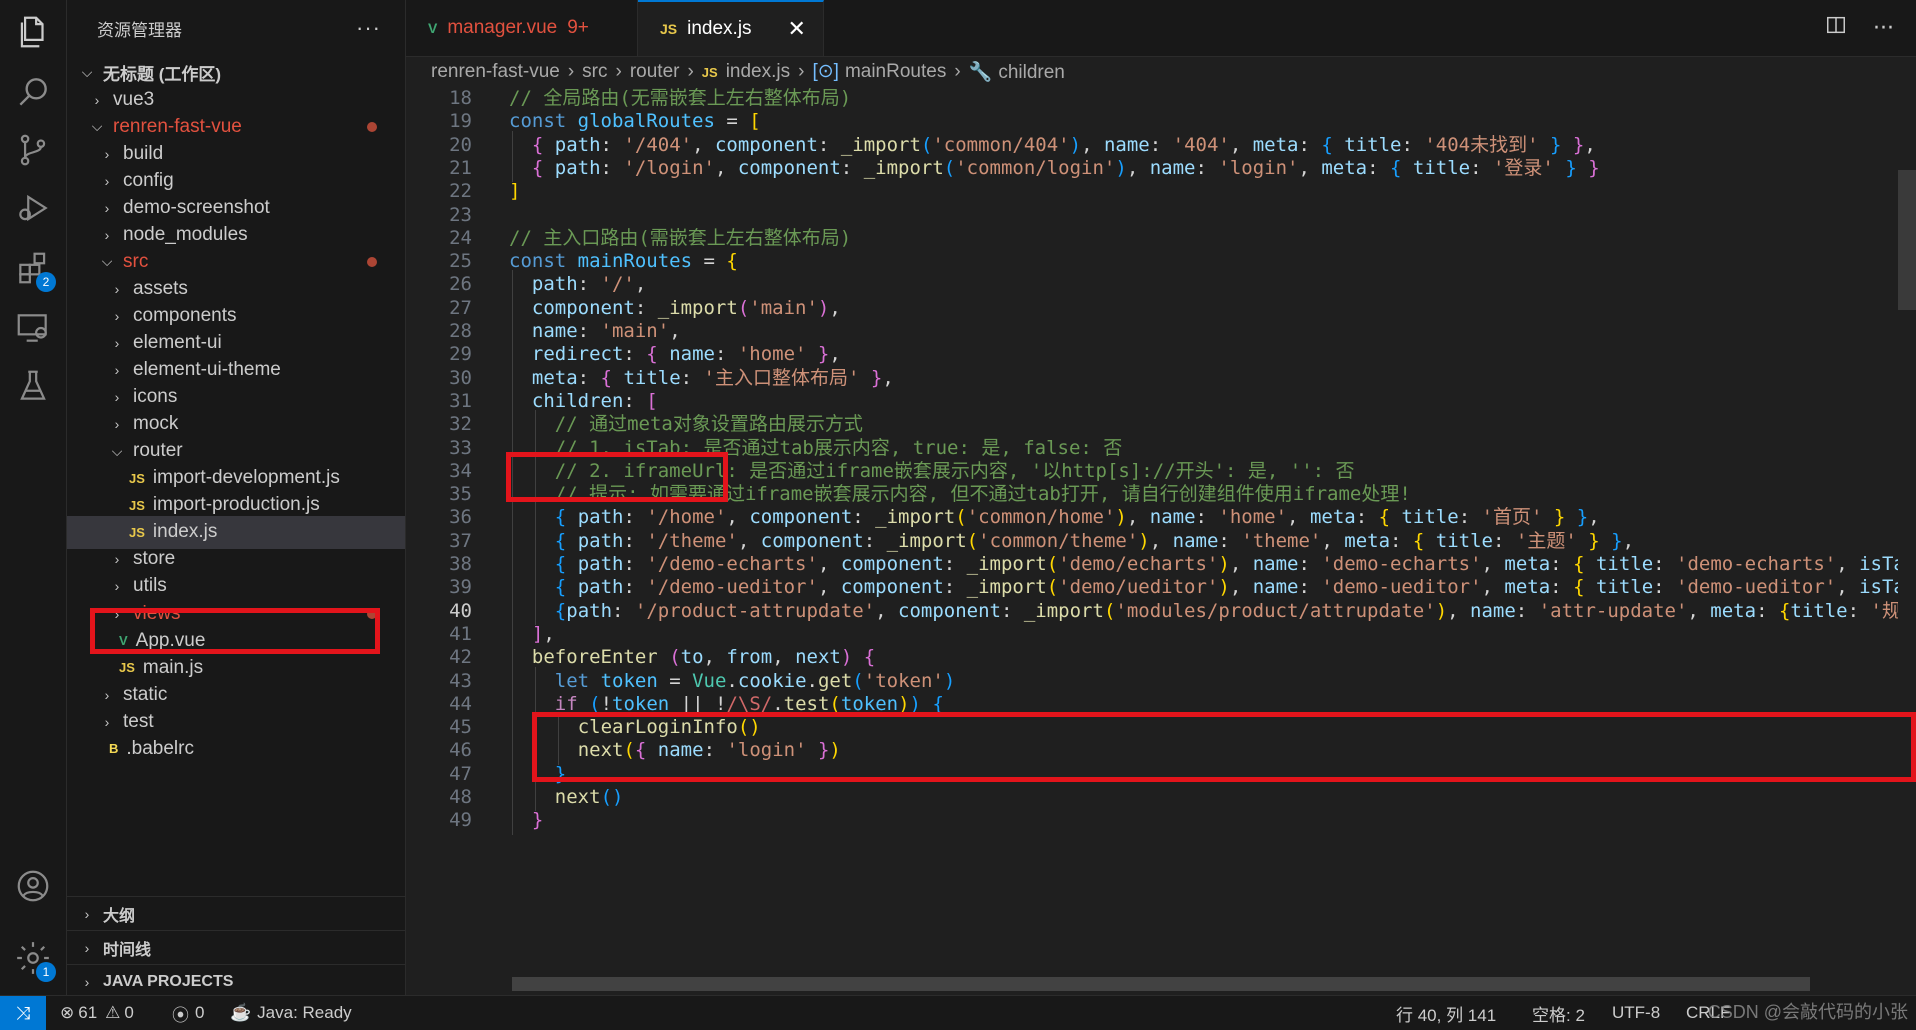  I want to click on cursor-position: 行 40, 列 141, so click(1446, 1013).